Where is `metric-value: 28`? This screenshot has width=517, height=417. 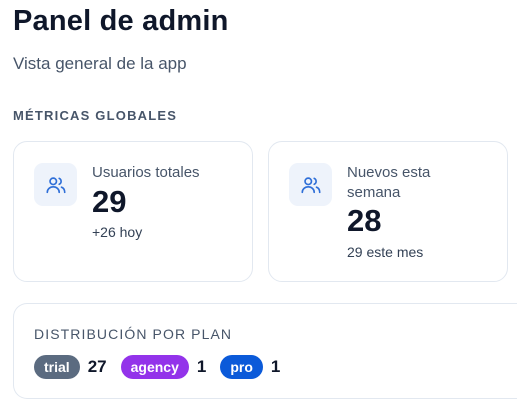 metric-value: 28 is located at coordinates (364, 220).